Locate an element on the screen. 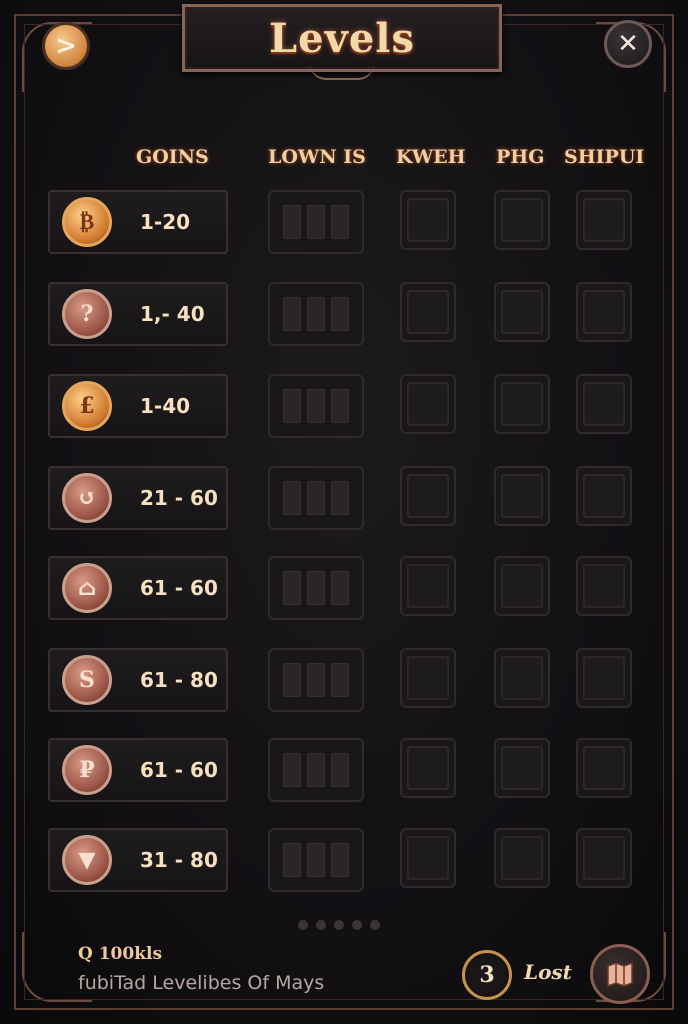  level-row: ? 1,- 40 is located at coordinates (344, 314).